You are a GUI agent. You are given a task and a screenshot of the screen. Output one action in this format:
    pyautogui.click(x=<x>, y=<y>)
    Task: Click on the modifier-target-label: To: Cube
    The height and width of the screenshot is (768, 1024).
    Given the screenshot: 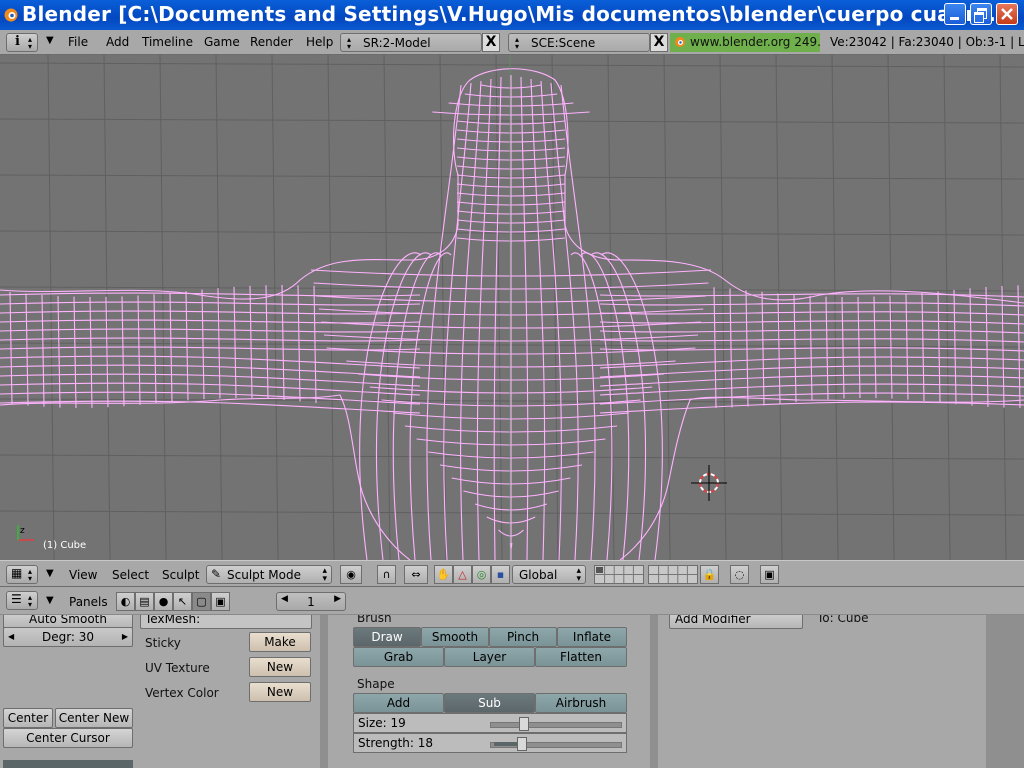 What is the action you would take?
    pyautogui.click(x=843, y=620)
    